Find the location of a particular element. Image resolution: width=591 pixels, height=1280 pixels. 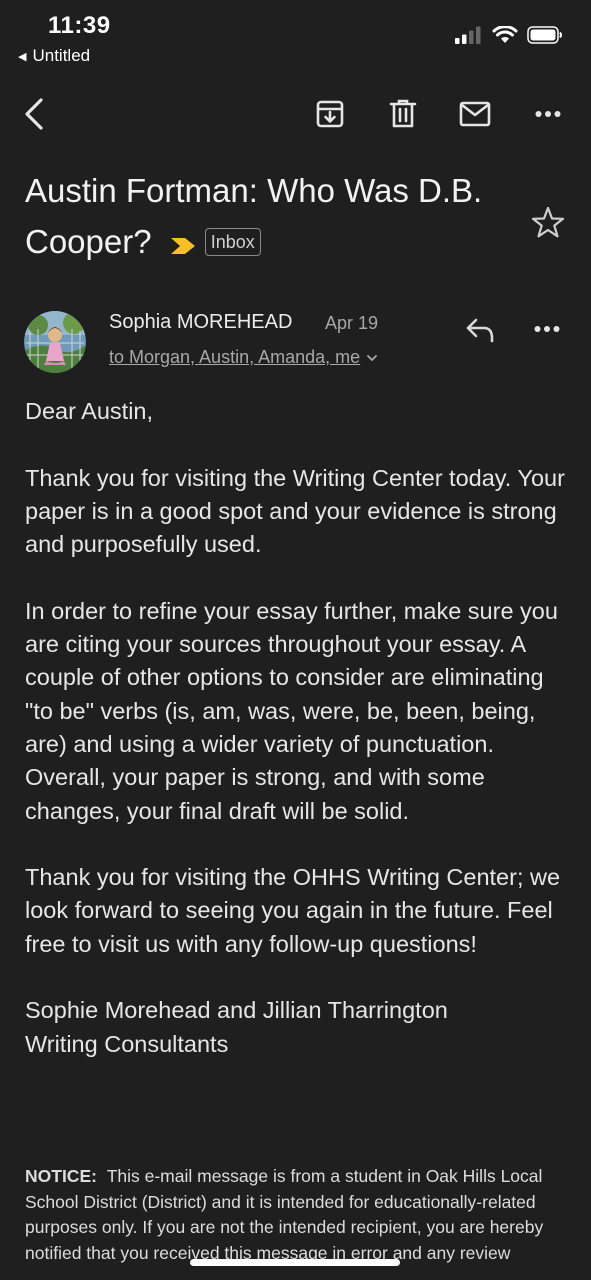

trash-icon is located at coordinates (403, 113).